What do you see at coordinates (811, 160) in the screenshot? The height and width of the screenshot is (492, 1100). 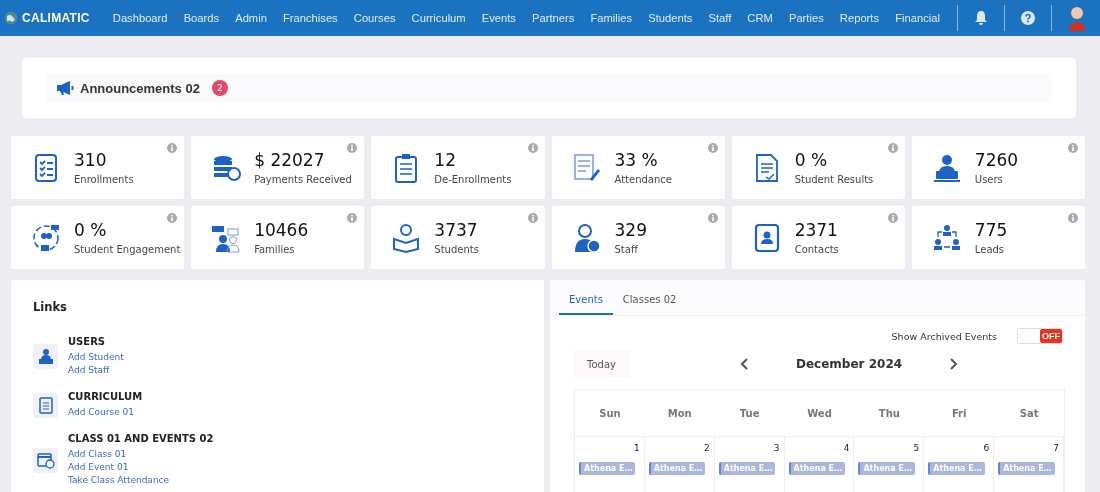 I see `stat-value: 0 %` at bounding box center [811, 160].